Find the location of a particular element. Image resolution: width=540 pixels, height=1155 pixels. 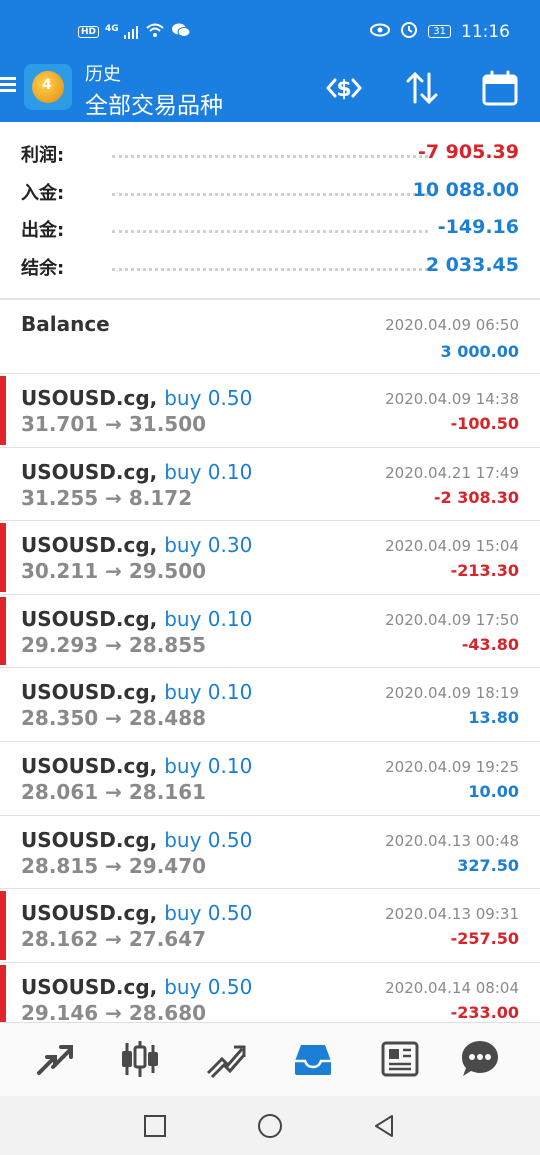

tab-charts is located at coordinates (140, 1059).